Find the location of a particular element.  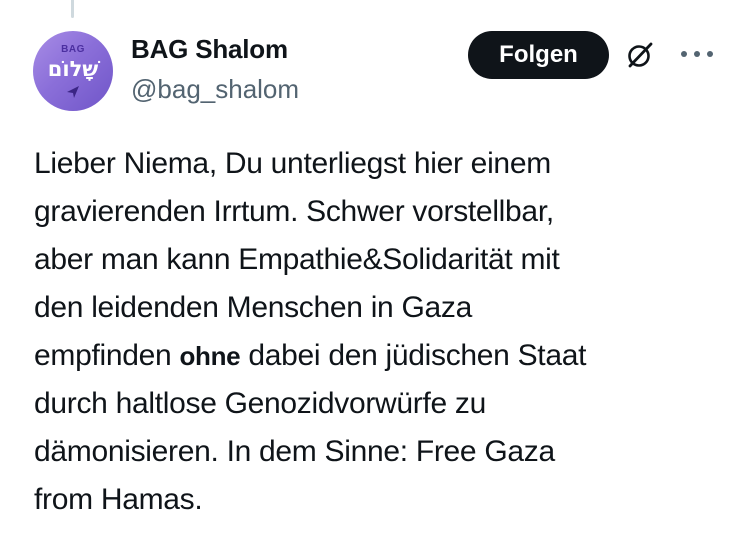

follow-button: Folgen is located at coordinates (538, 55).